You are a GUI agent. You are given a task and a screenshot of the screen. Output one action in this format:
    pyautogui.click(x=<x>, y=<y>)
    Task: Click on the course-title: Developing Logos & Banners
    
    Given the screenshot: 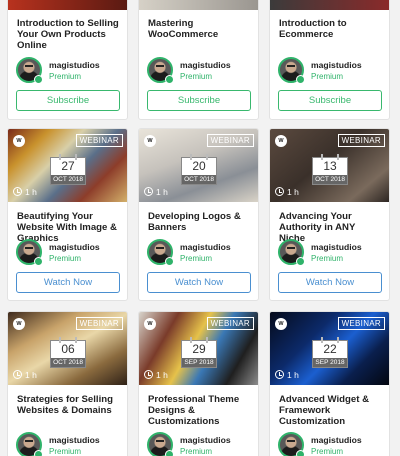 What is the action you would take?
    pyautogui.click(x=200, y=222)
    